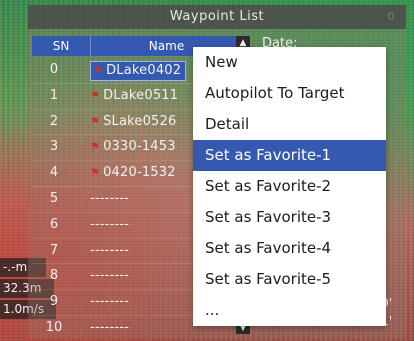 This screenshot has width=414, height=341. What do you see at coordinates (289, 62) in the screenshot?
I see `menu-item-new: New` at bounding box center [289, 62].